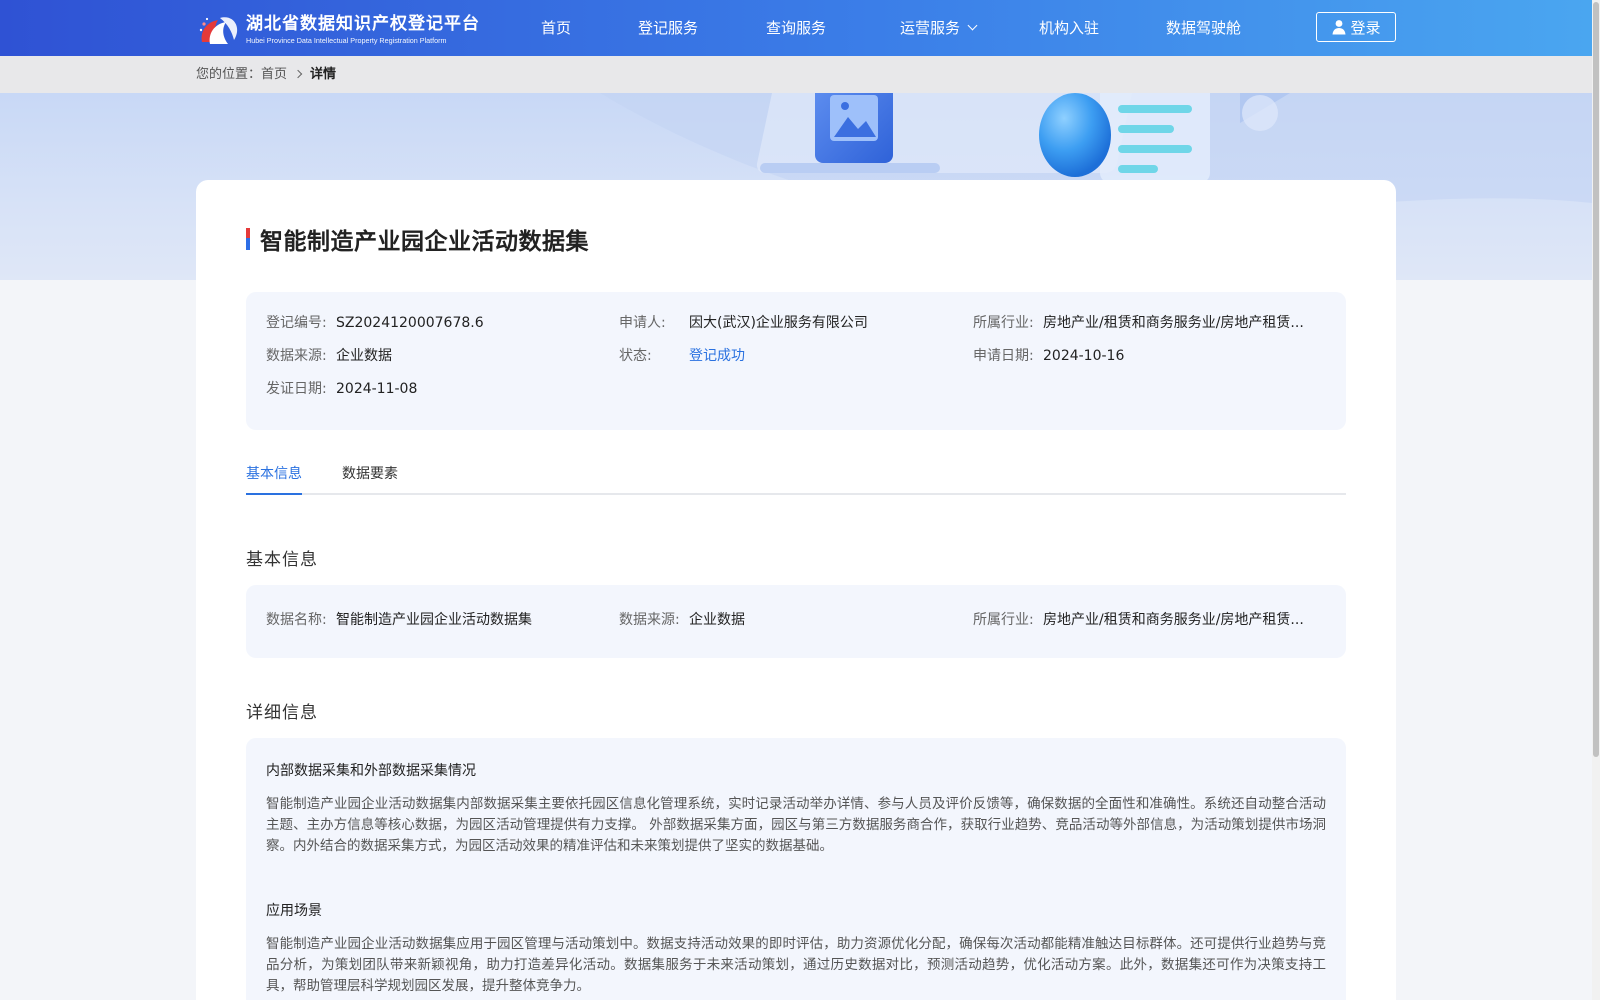  I want to click on basic-source-value: 企业数据, so click(717, 620).